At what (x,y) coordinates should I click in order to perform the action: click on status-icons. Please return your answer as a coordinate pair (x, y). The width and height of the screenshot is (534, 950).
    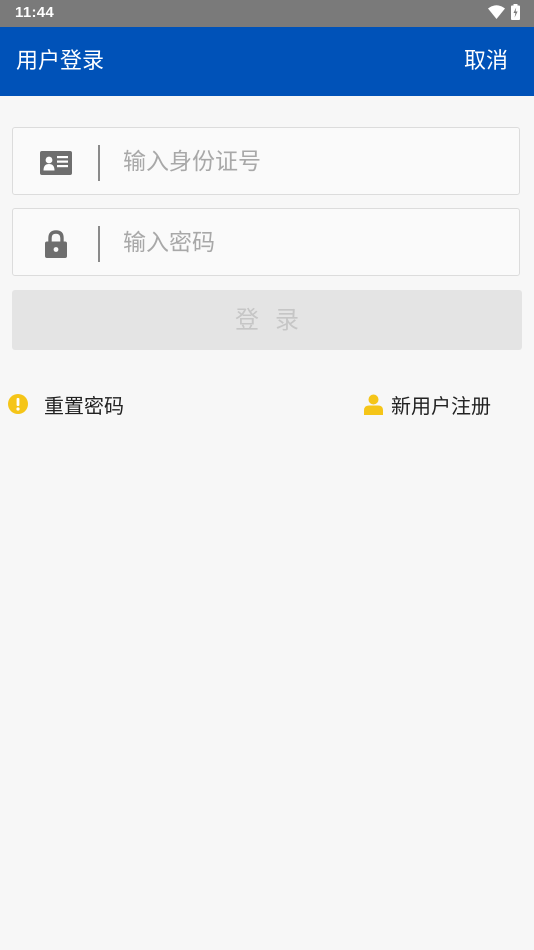
    Looking at the image, I should click on (504, 13).